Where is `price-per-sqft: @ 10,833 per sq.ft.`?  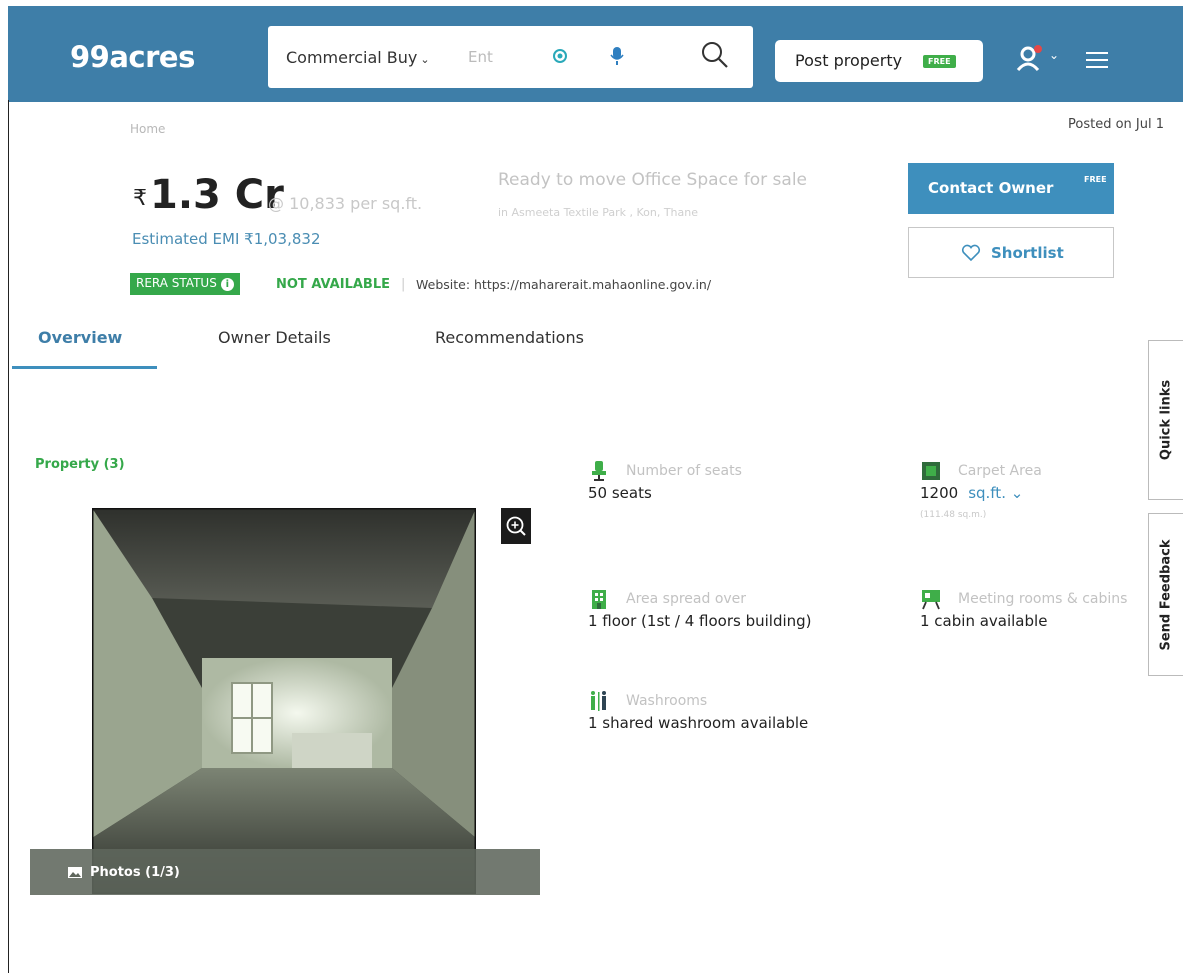 price-per-sqft: @ 10,833 per sq.ft. is located at coordinates (345, 203).